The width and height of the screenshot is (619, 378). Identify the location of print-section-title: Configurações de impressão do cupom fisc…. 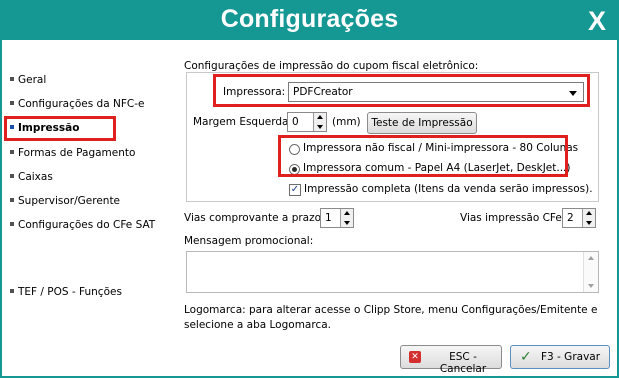
(331, 66).